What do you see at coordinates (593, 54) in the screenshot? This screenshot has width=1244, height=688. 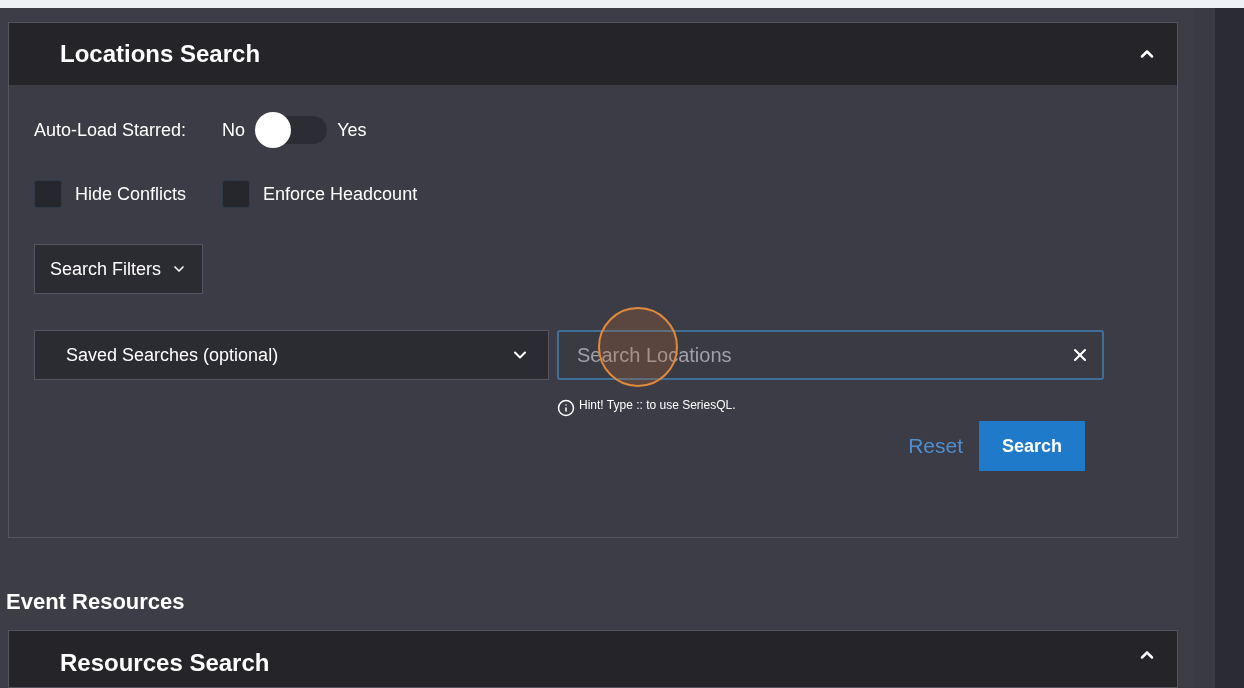 I see `panel-header: Locations Search` at bounding box center [593, 54].